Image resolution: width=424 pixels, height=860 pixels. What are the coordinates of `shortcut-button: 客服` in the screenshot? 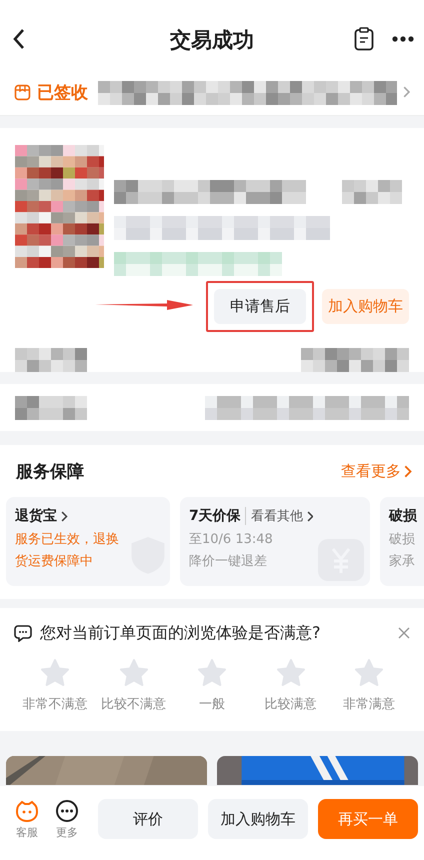 It's located at (27, 819).